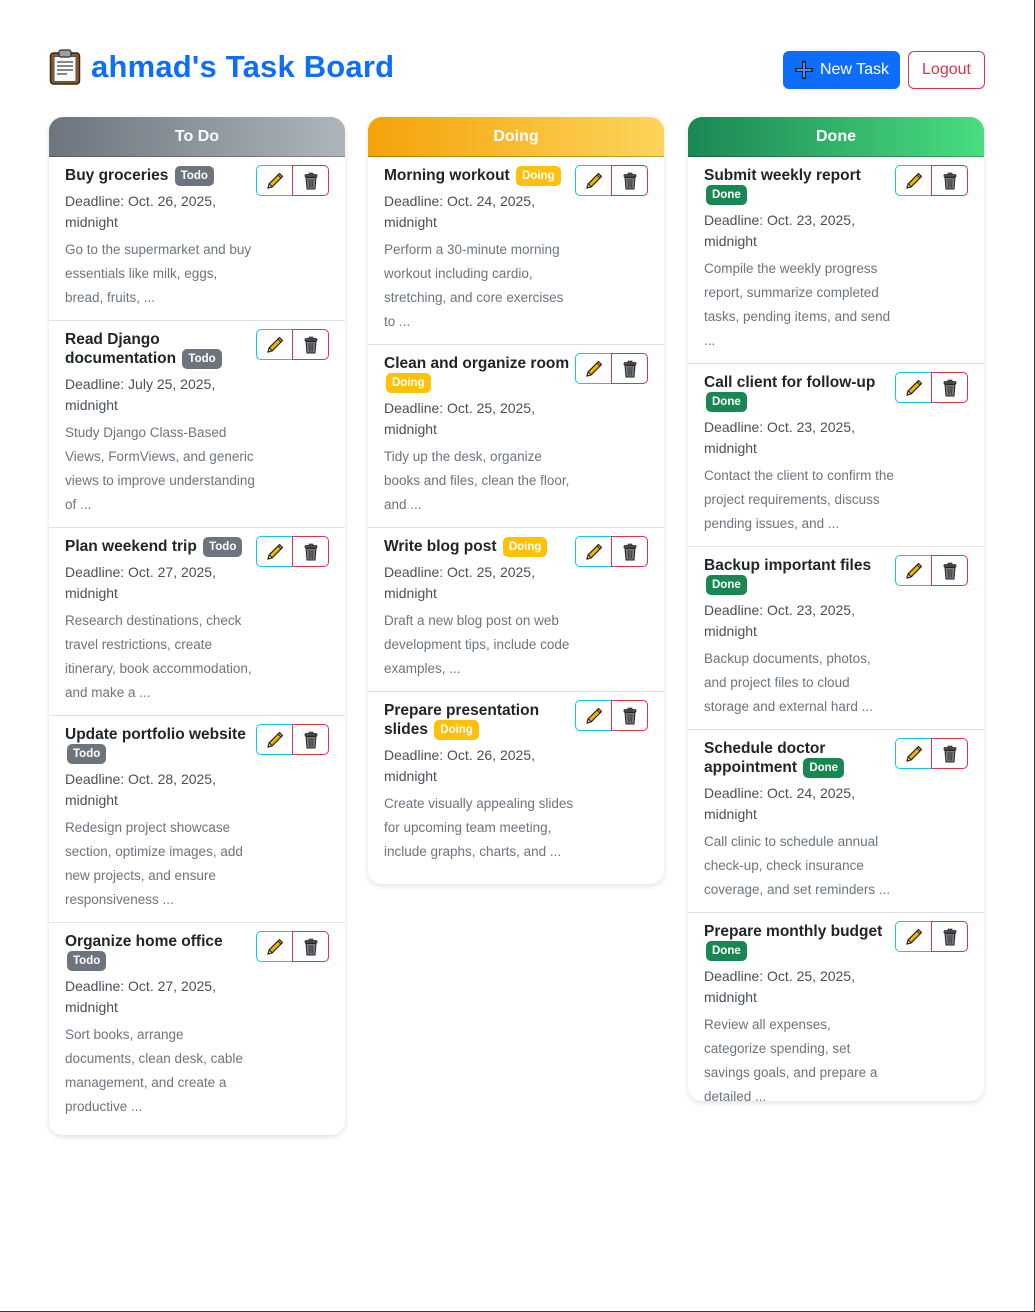 The height and width of the screenshot is (1312, 1035). Describe the element at coordinates (140, 394) in the screenshot. I see `task-deadline: Deadline: July 25, 2025, midnight` at that location.